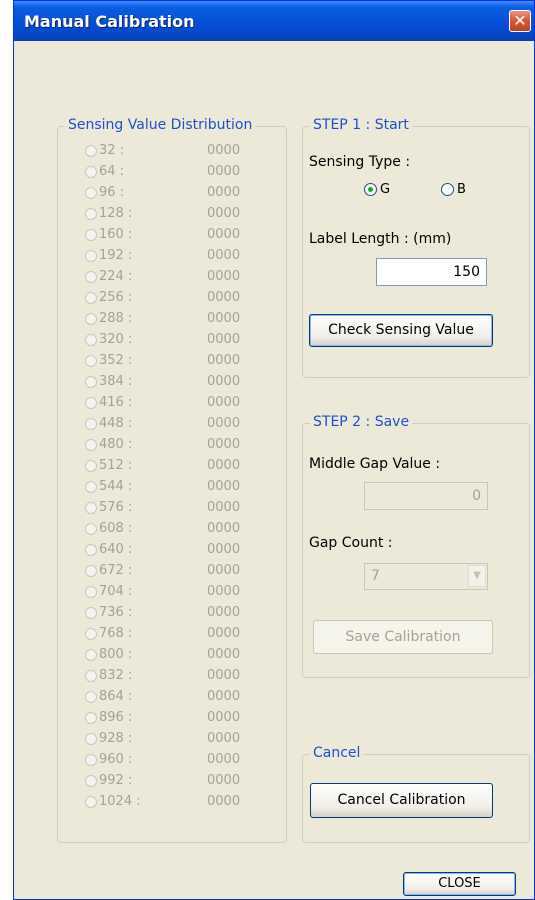  What do you see at coordinates (116, 402) in the screenshot?
I see `distribution-key: 416 :` at bounding box center [116, 402].